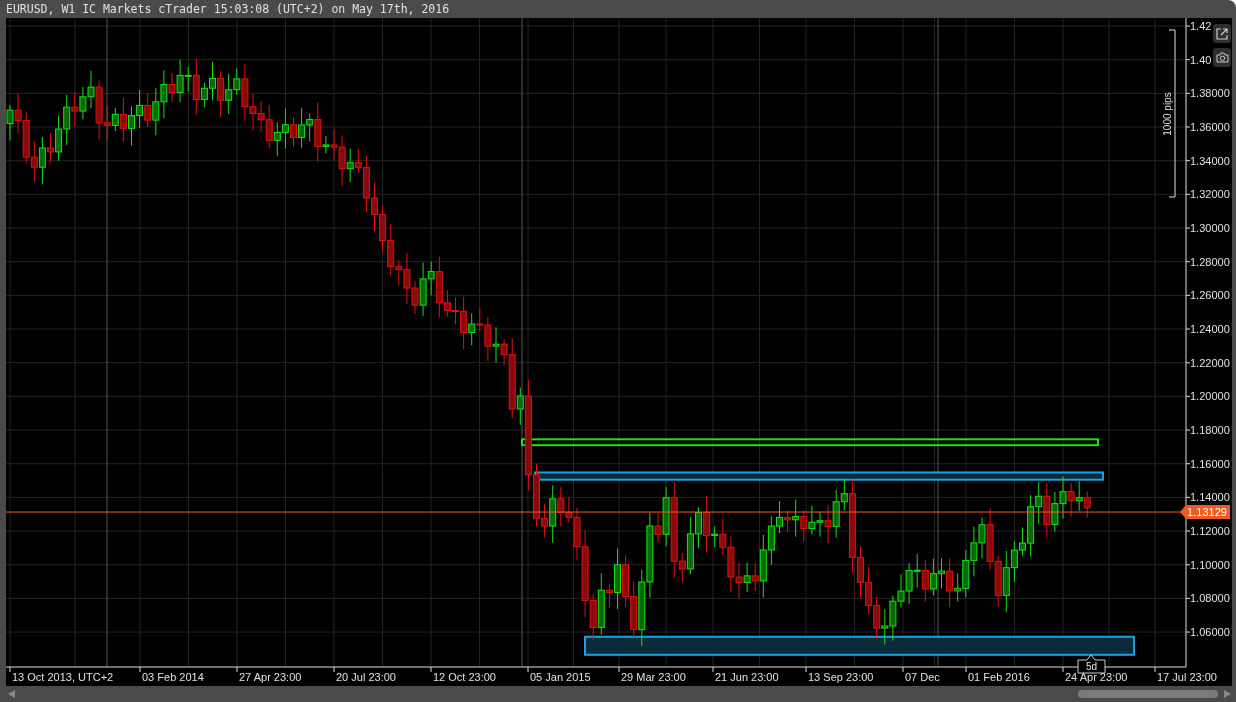 Image resolution: width=1236 pixels, height=702 pixels. I want to click on price-label: 1.32000, so click(1210, 194).